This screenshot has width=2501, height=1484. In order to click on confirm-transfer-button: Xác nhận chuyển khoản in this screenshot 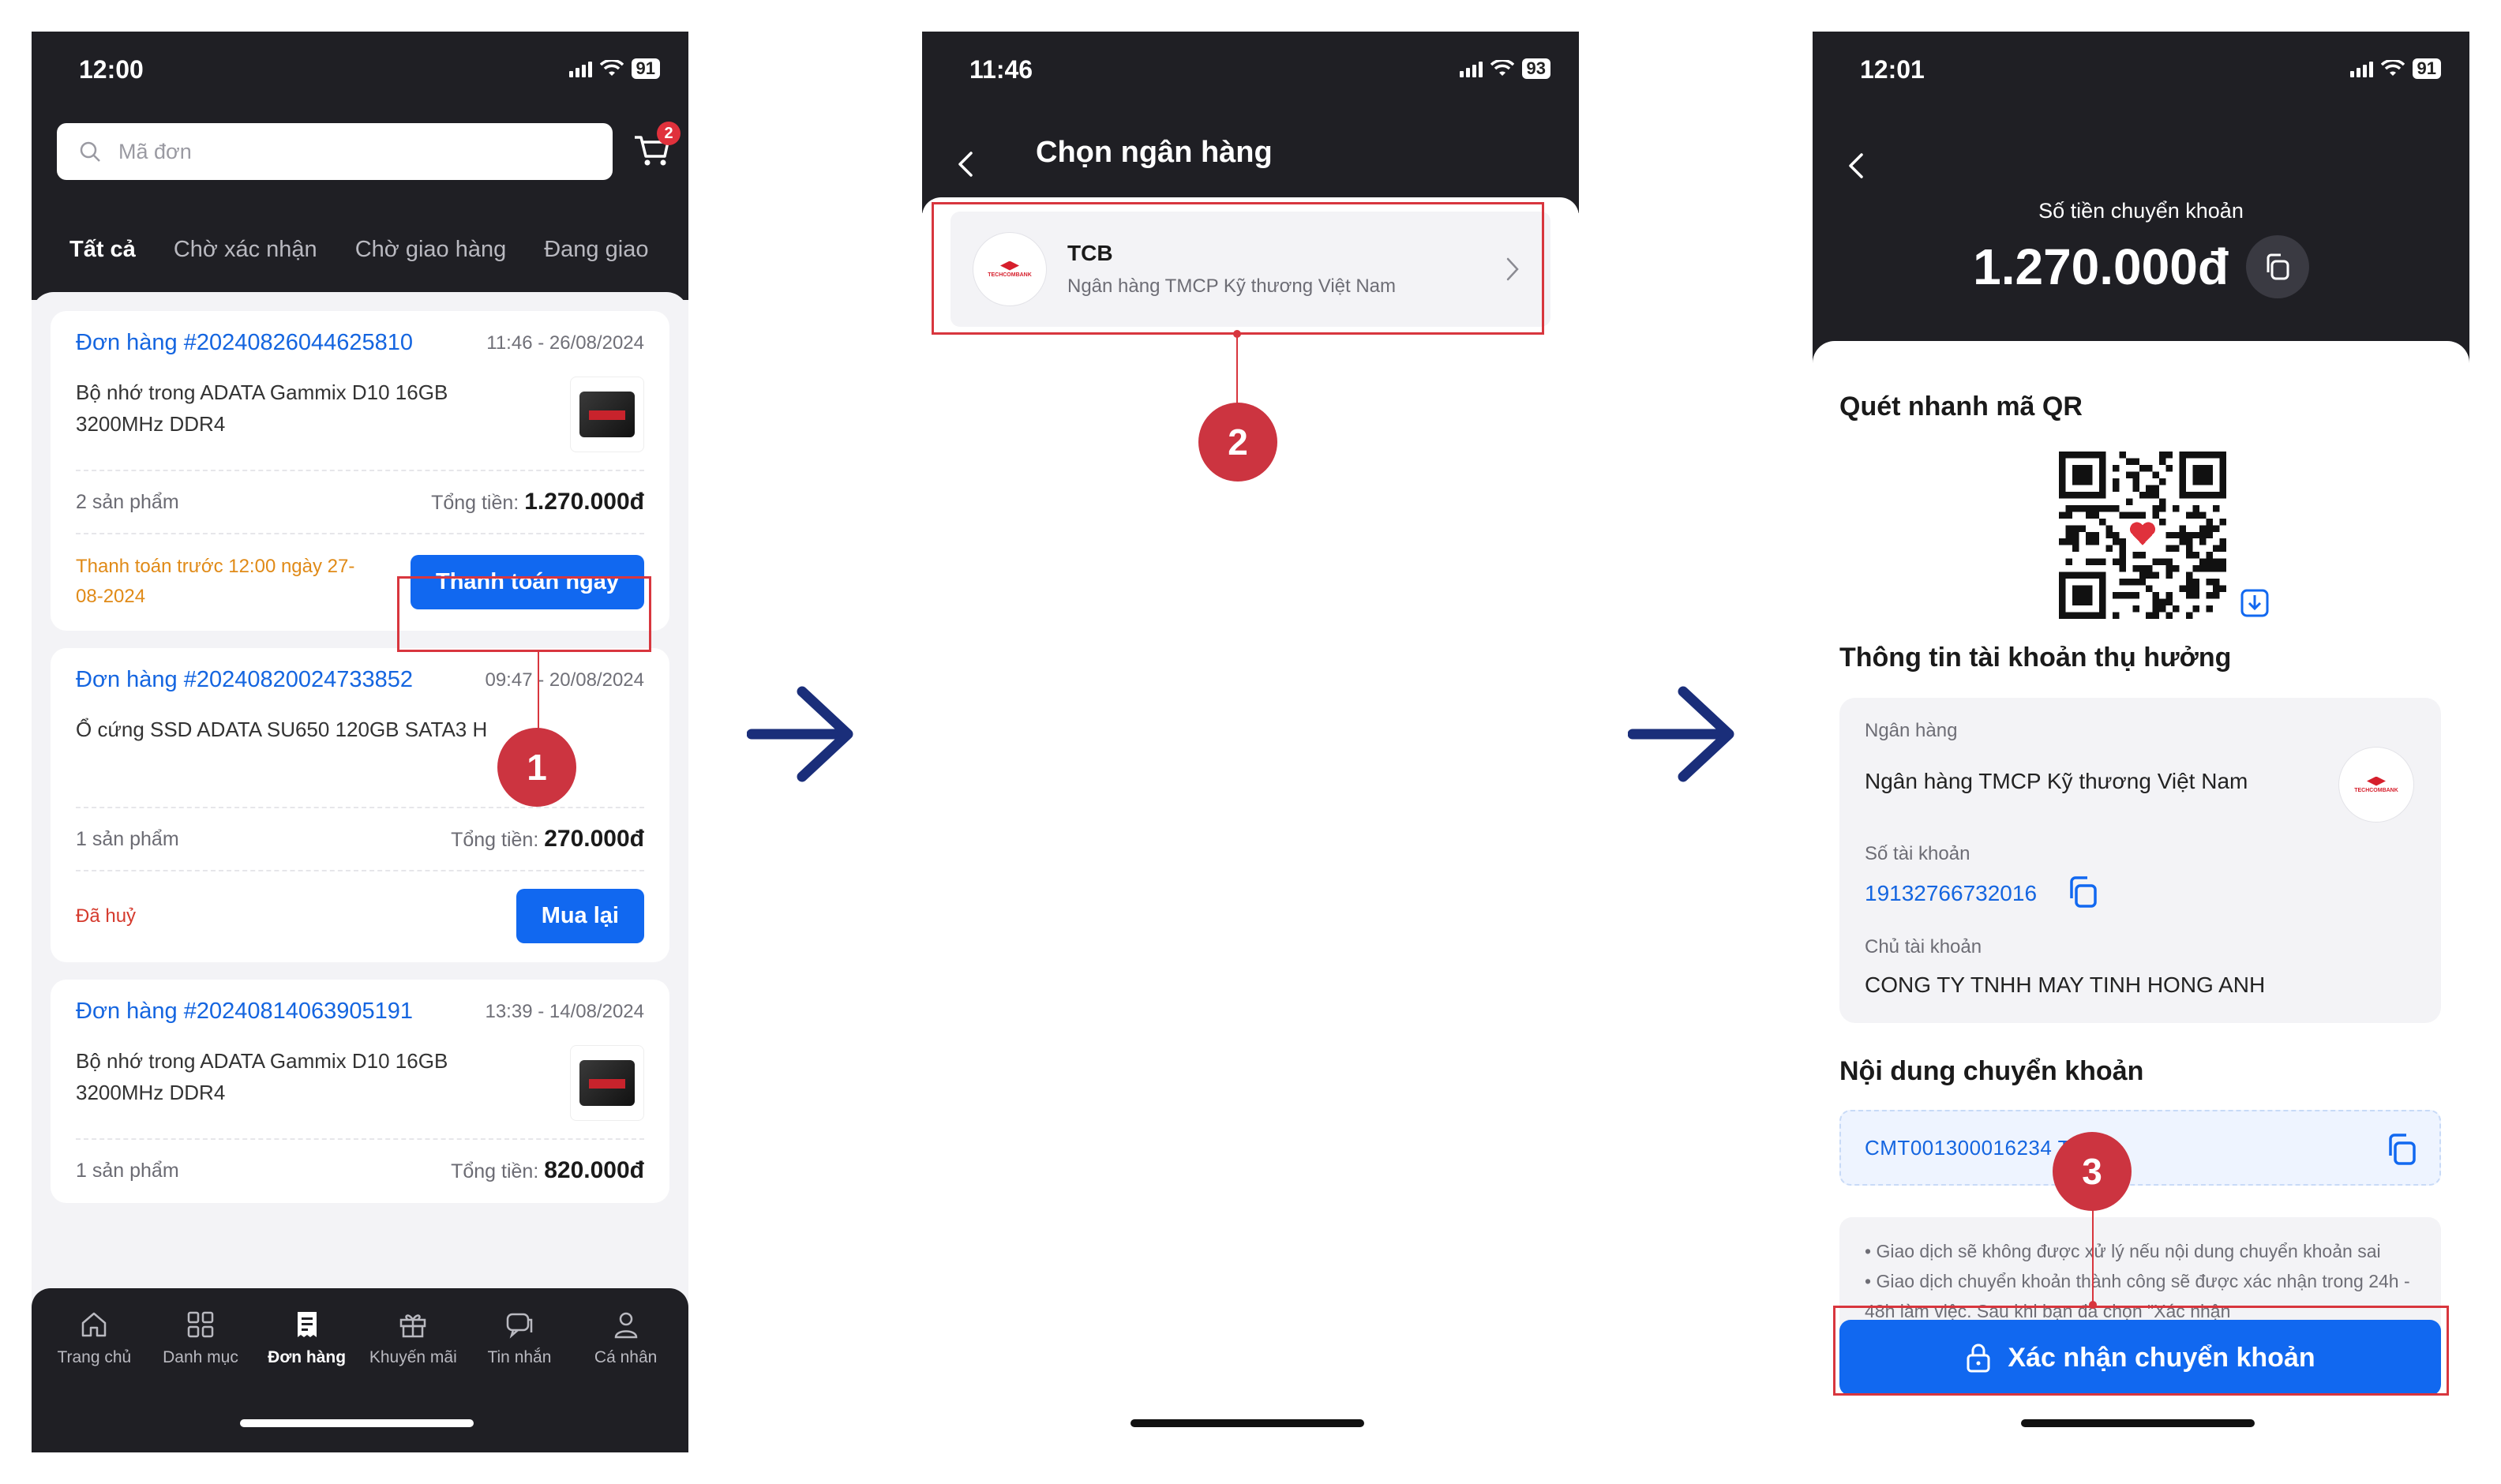, I will do `click(2140, 1358)`.